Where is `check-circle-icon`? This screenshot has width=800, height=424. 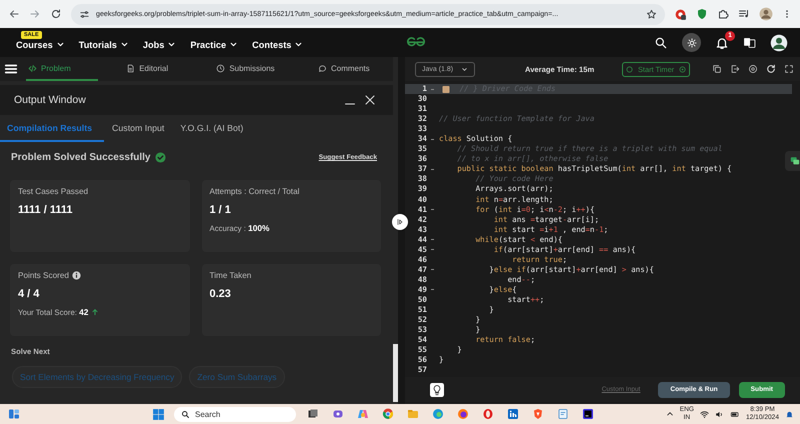 check-circle-icon is located at coordinates (160, 157).